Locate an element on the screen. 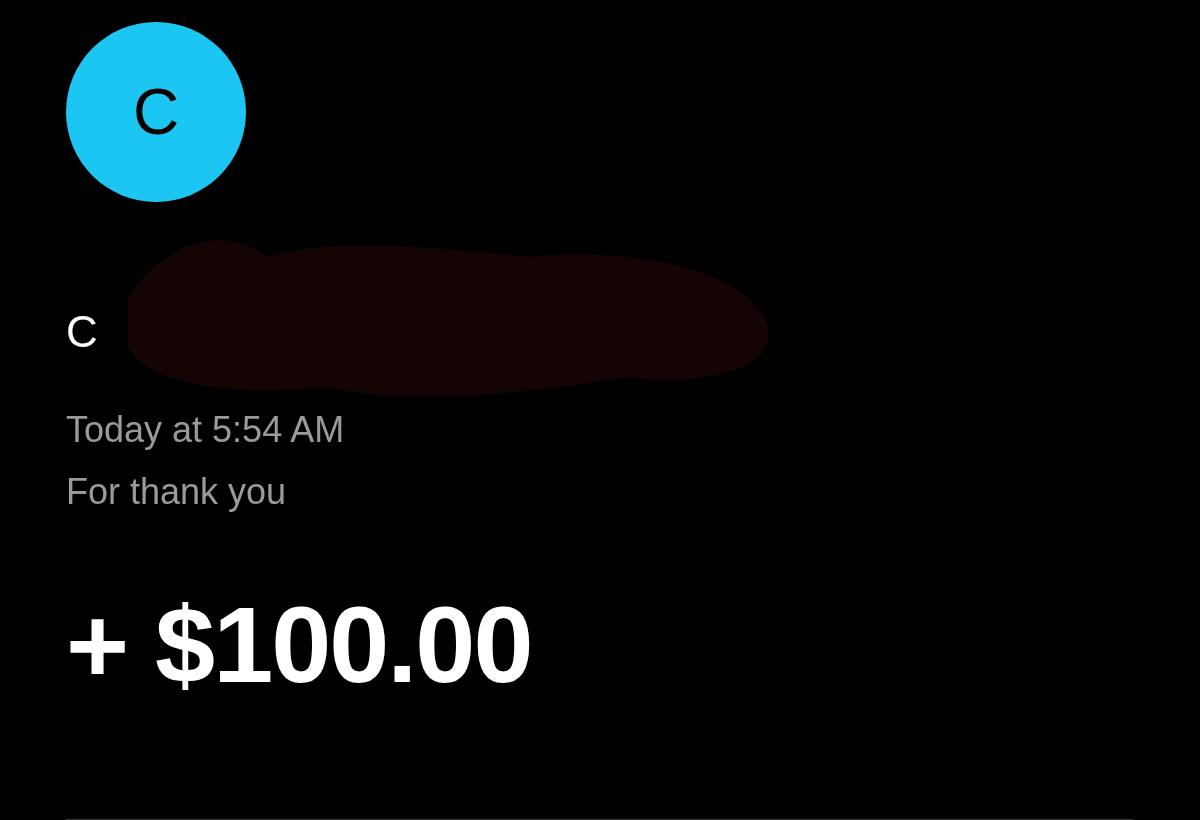 The width and height of the screenshot is (1200, 820). transaction-amount: + $100.00 is located at coordinates (299, 645).